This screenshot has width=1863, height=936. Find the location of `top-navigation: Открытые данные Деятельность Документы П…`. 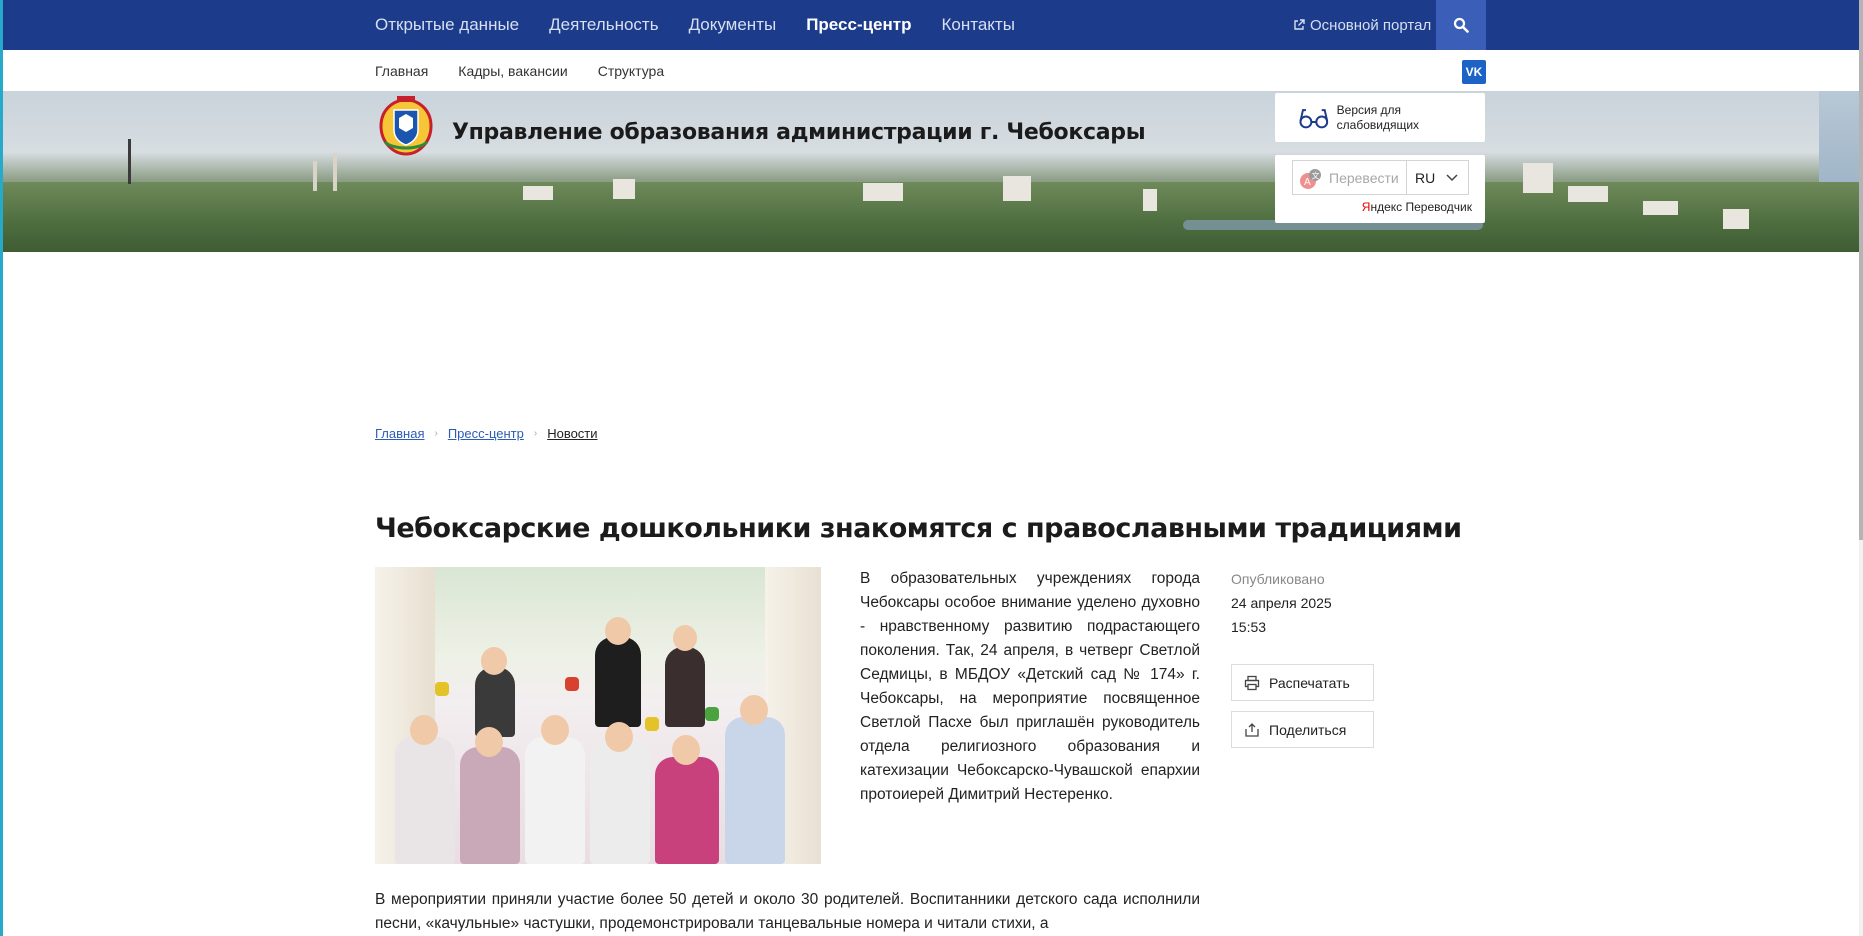

top-navigation: Открытые данные Деятельность Документы П… is located at coordinates (931, 25).